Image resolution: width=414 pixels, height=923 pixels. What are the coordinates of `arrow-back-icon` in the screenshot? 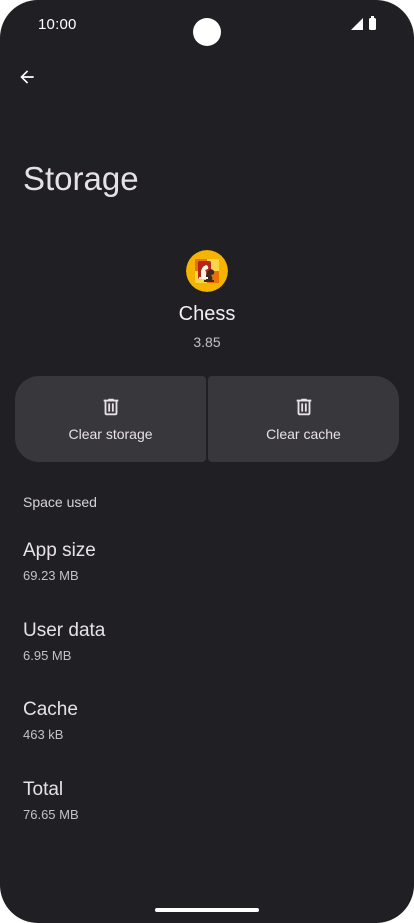 It's located at (27, 77).